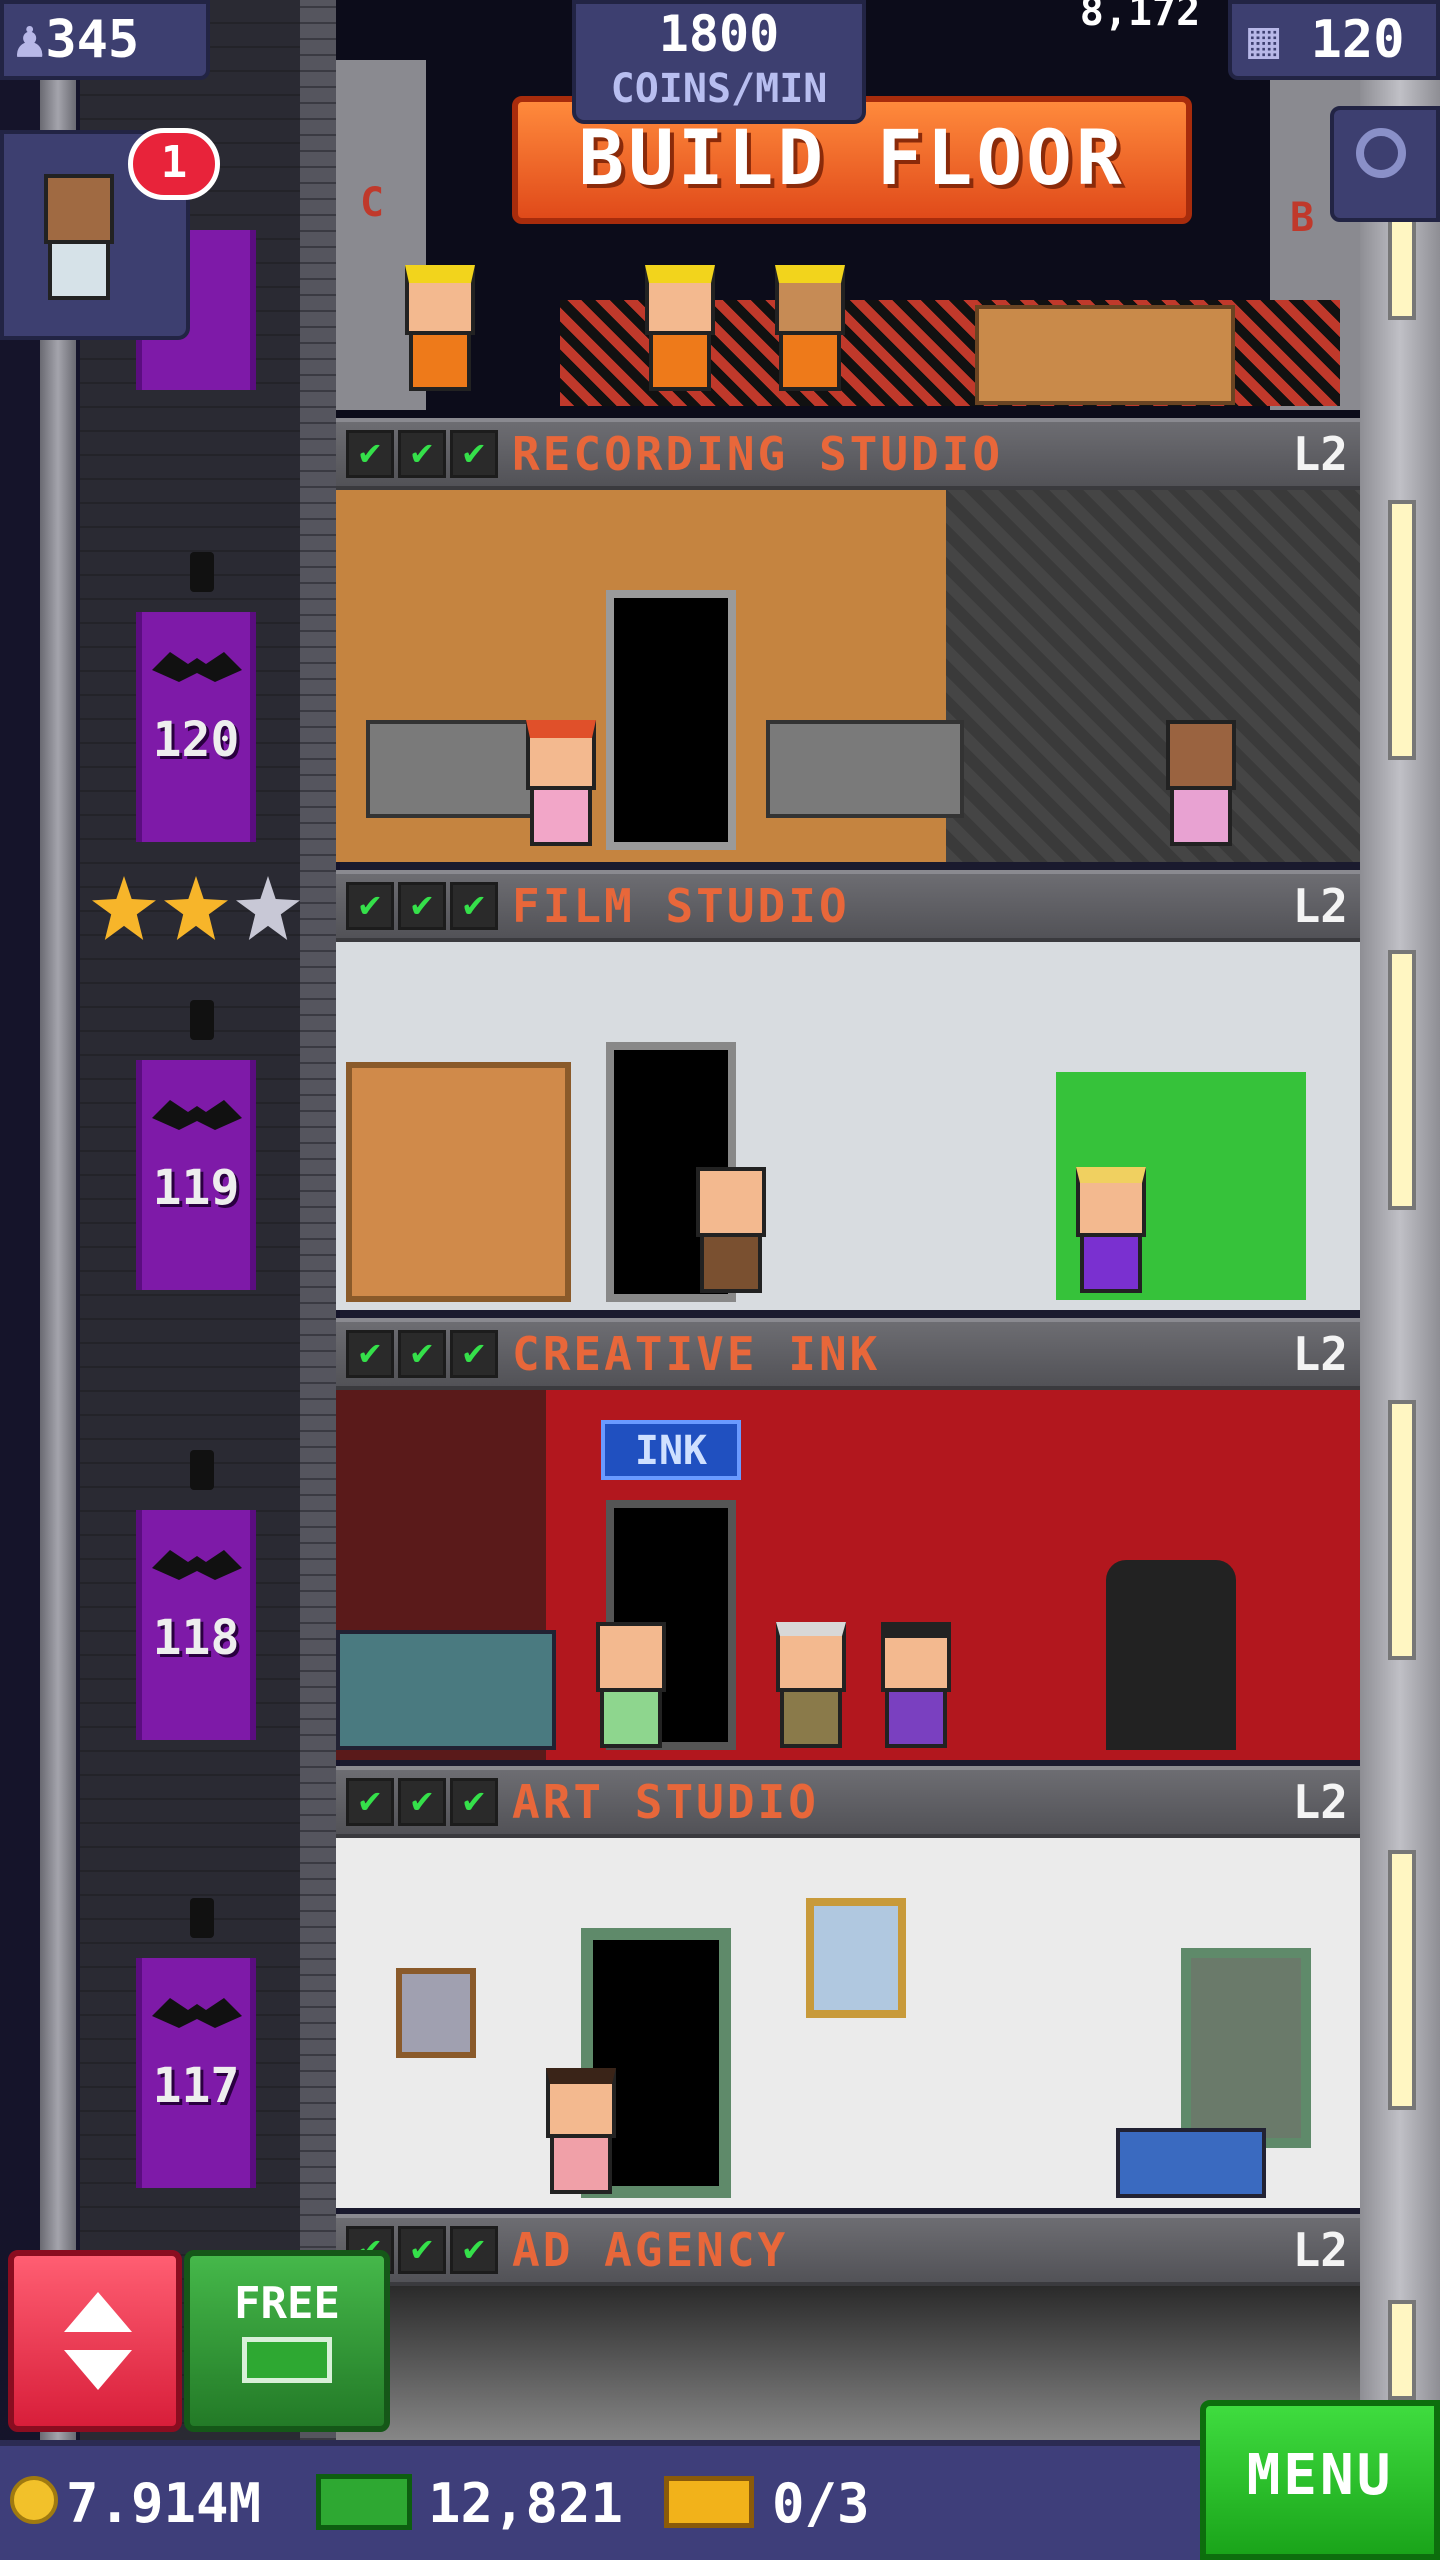  I want to click on coins-per-min-panel: 1800 COINS/MIN, so click(719, 62).